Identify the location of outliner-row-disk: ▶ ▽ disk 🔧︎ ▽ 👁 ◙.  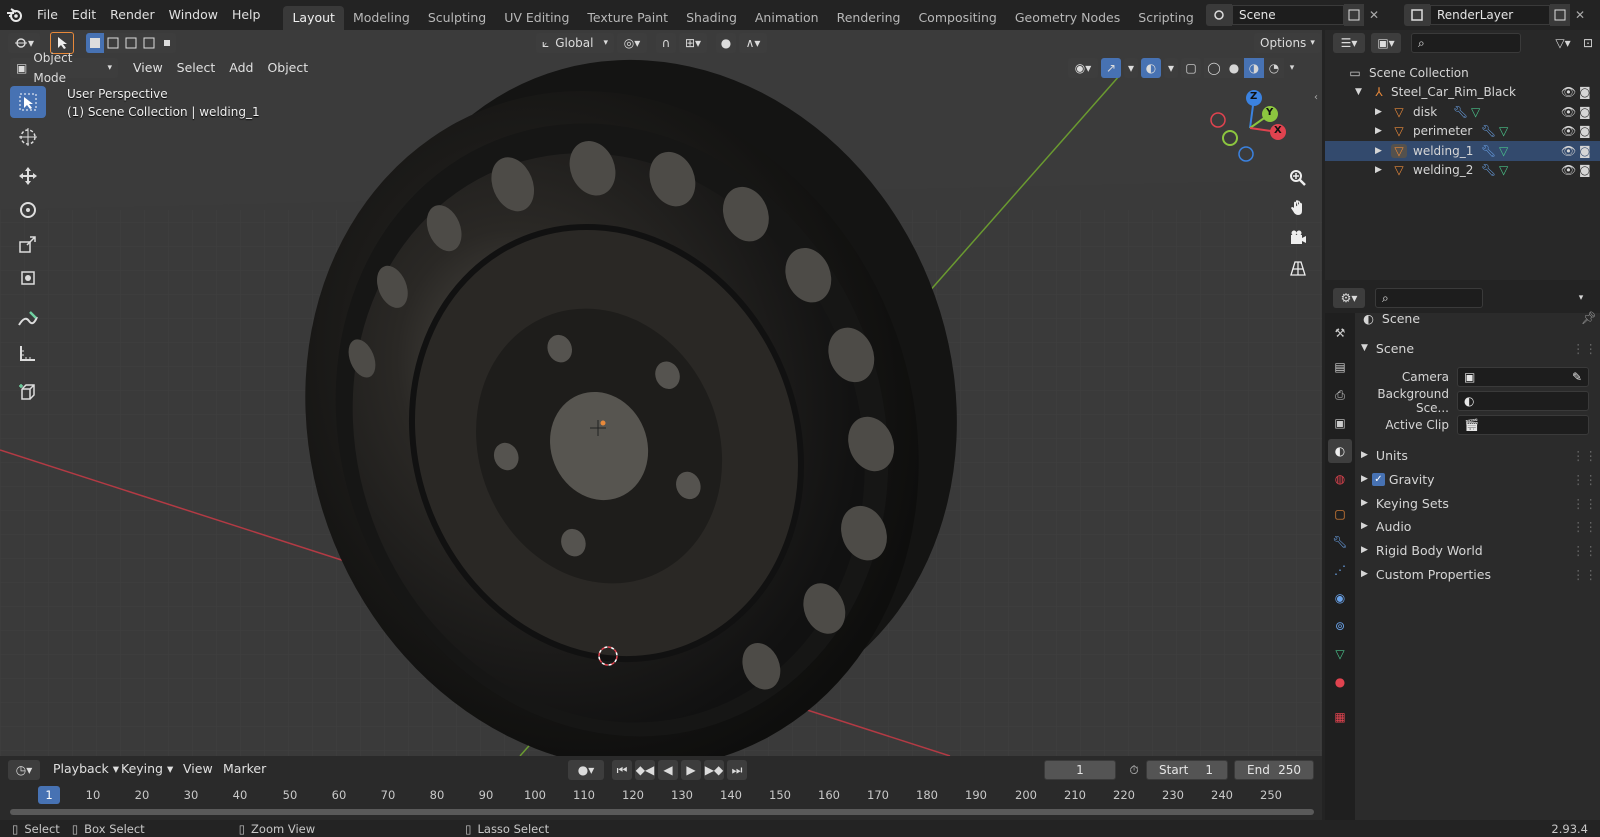
(1462, 112).